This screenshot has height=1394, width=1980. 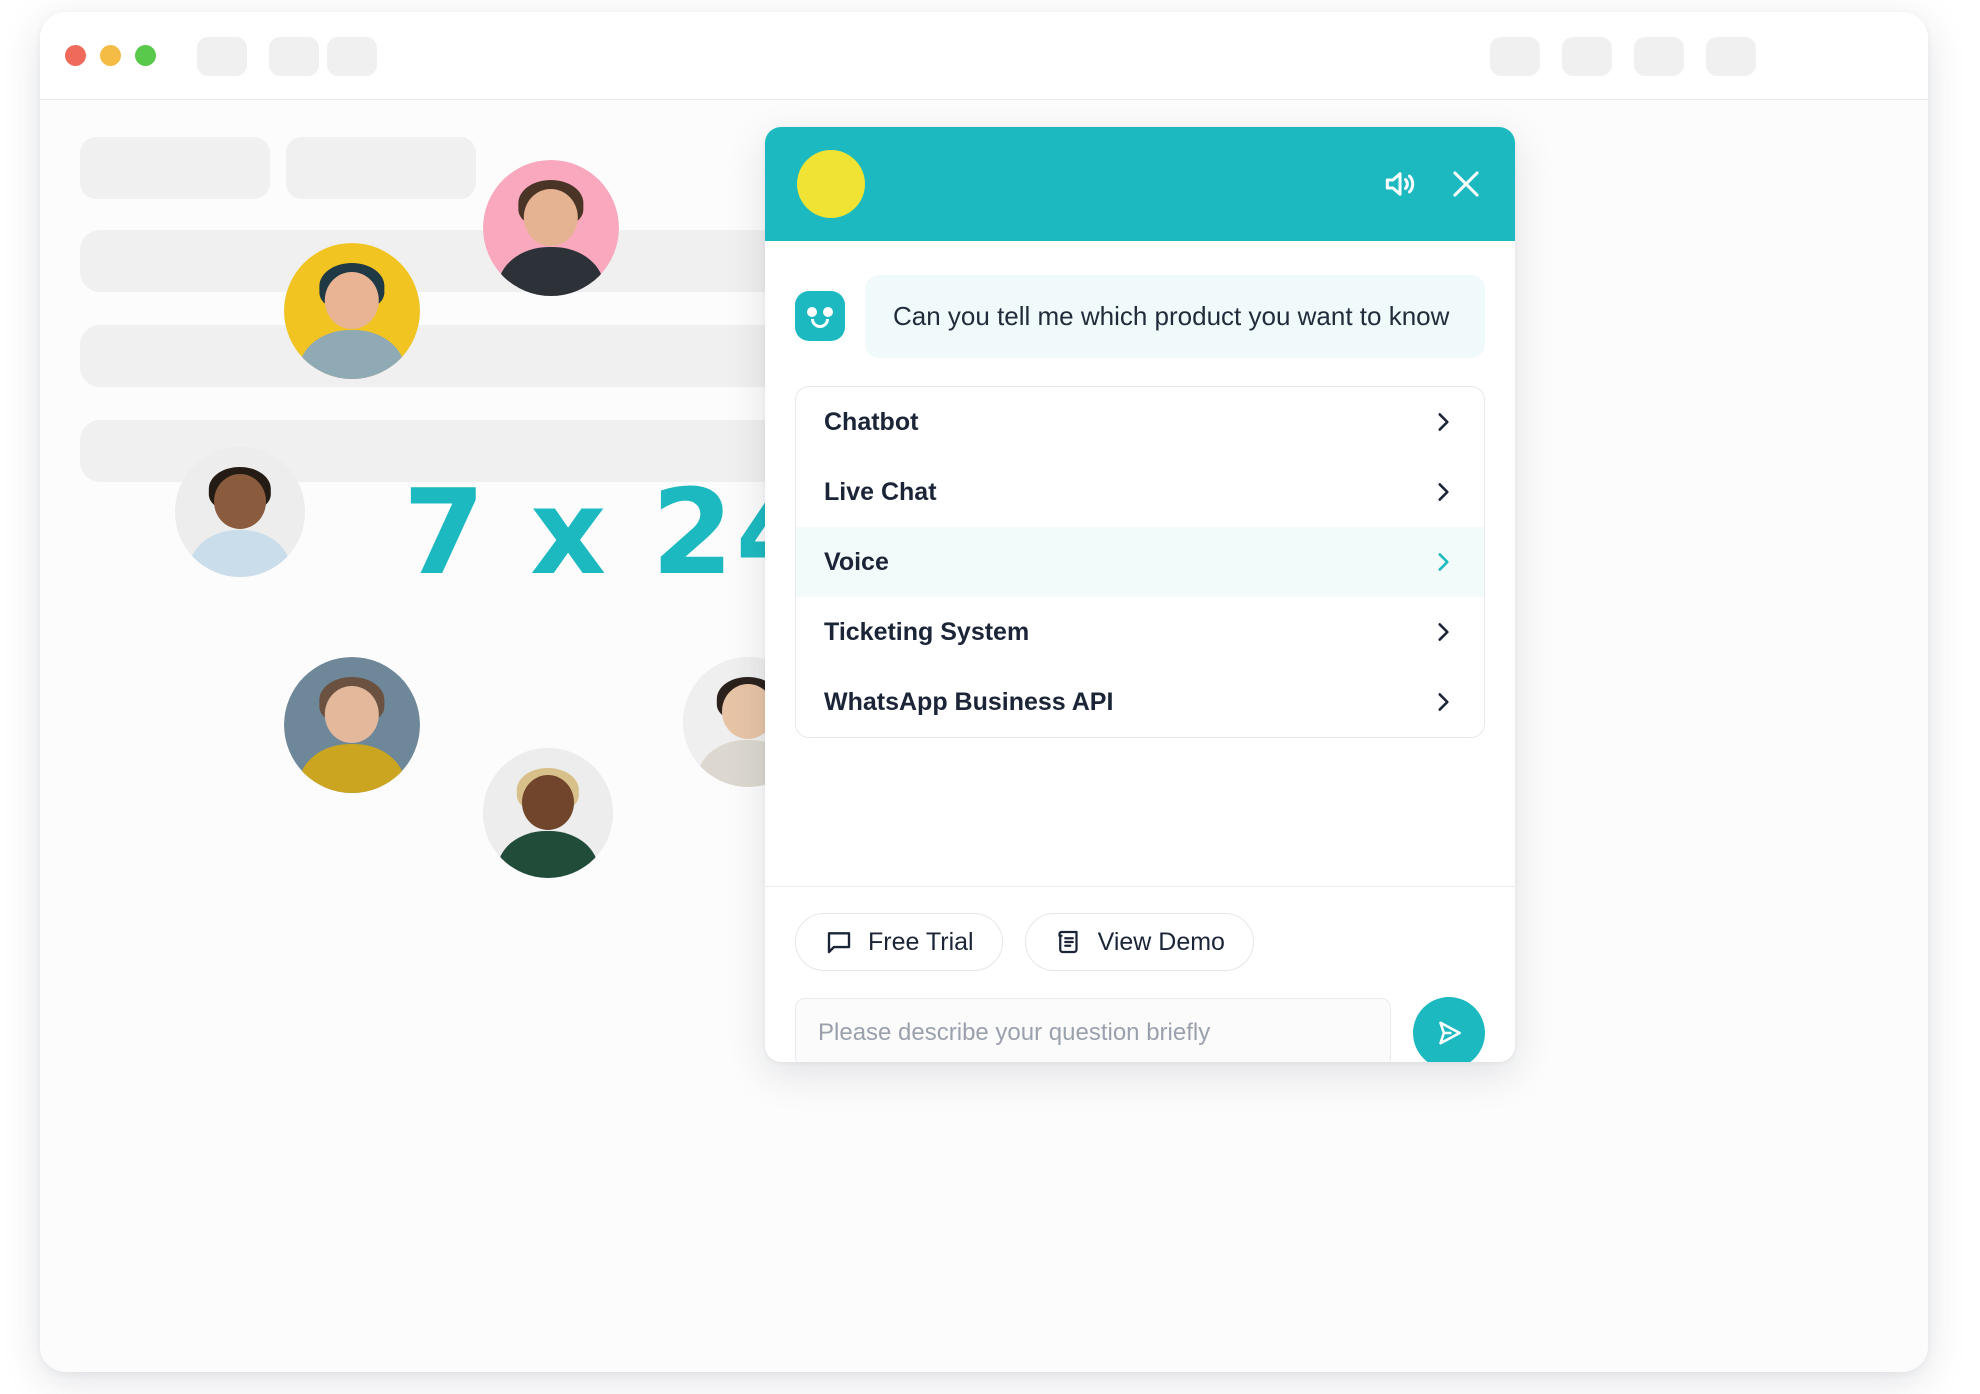 I want to click on traffic-lights, so click(x=110, y=55).